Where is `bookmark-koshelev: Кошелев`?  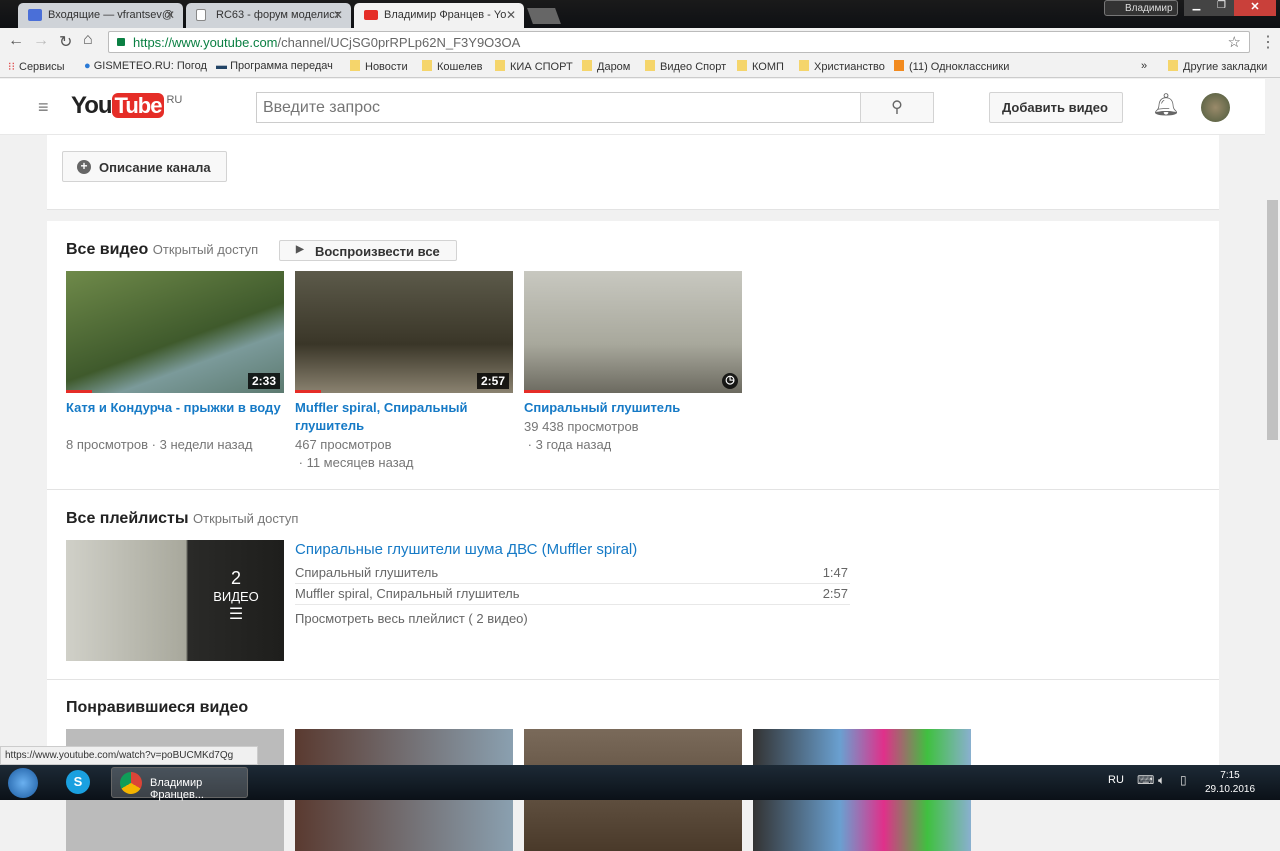 bookmark-koshelev: Кошелев is located at coordinates (452, 66).